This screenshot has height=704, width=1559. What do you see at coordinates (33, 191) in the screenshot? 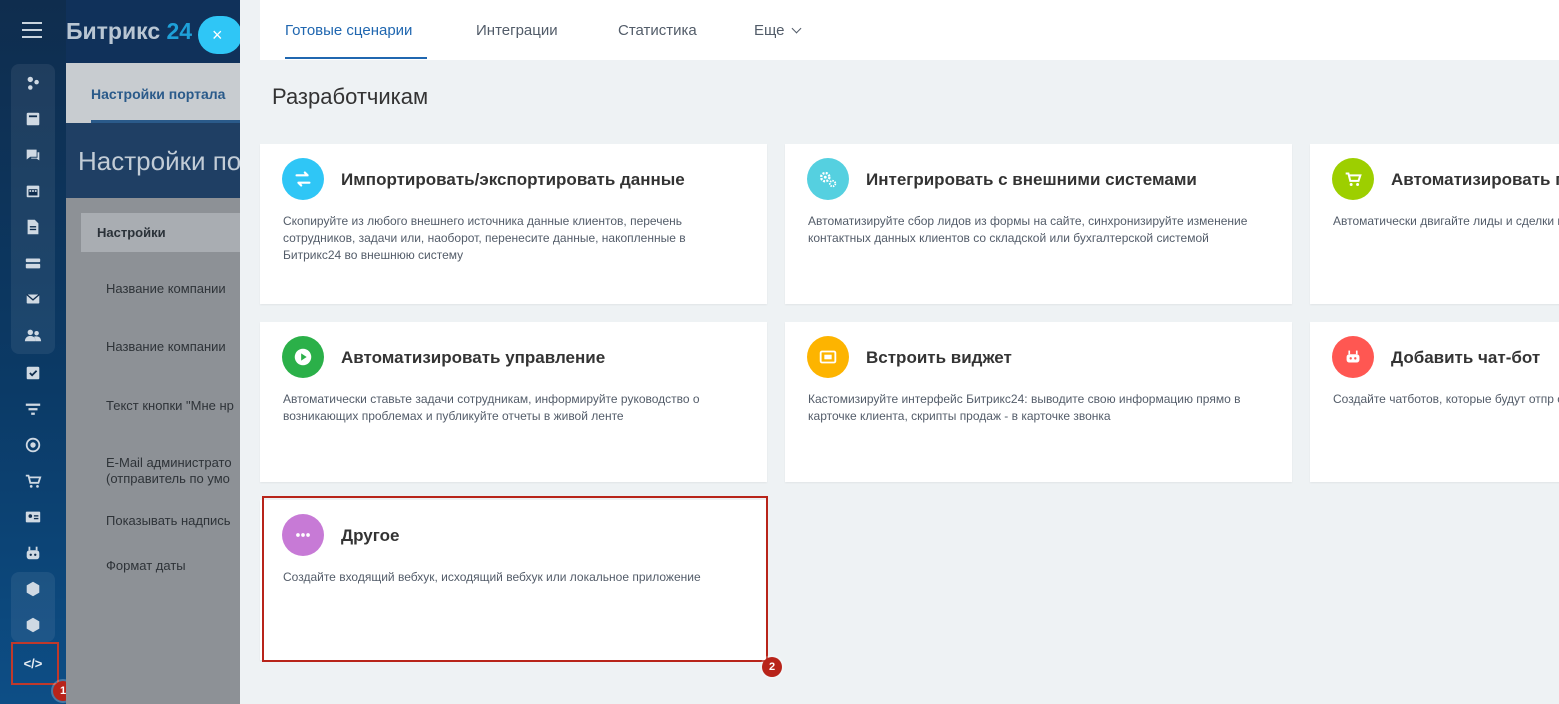
I see `calendar-icon` at bounding box center [33, 191].